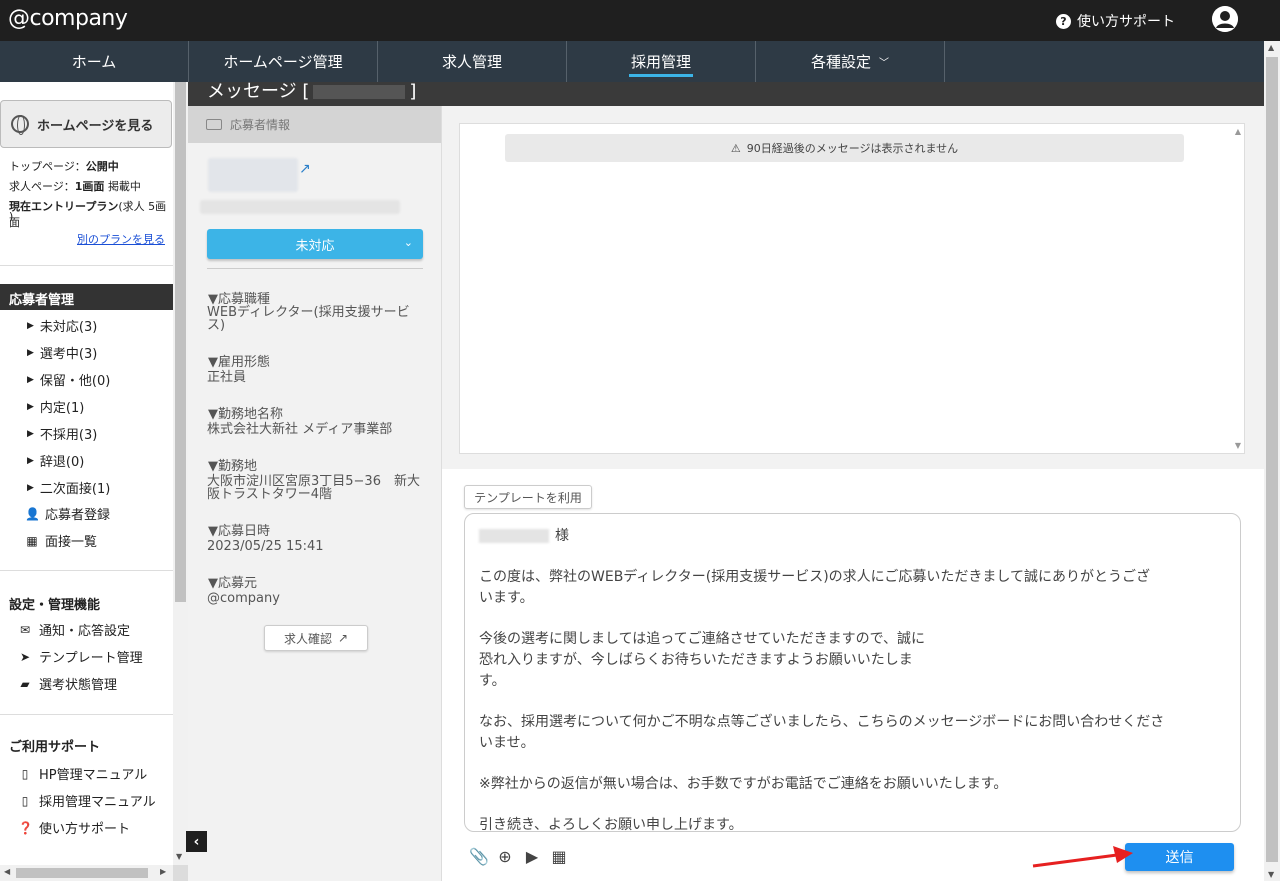  What do you see at coordinates (86, 297) in the screenshot?
I see `applicant-section-header: 応募者管理` at bounding box center [86, 297].